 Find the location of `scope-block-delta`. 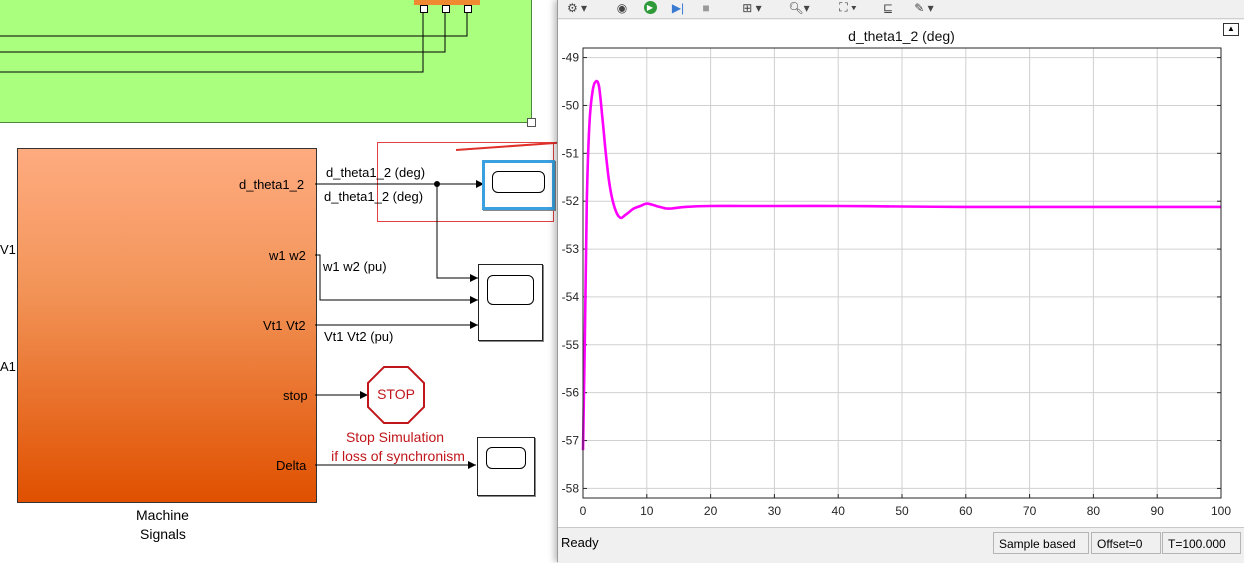

scope-block-delta is located at coordinates (506, 466).